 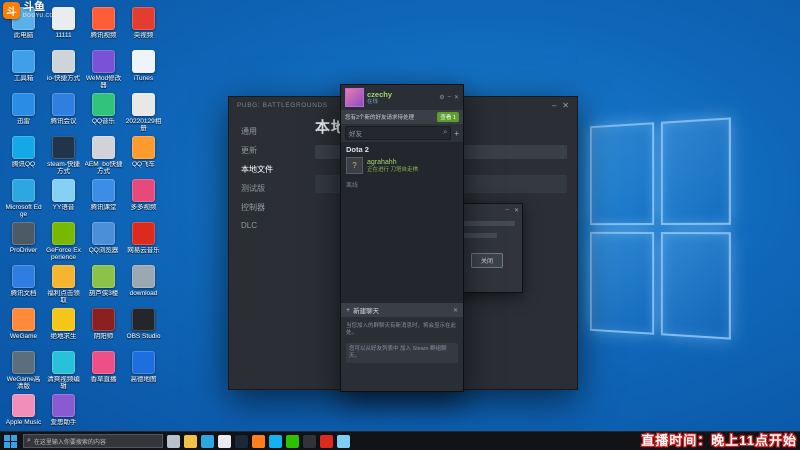 I want to click on desktop-icon-label: 清爽视频编辑, so click(x=63, y=383).